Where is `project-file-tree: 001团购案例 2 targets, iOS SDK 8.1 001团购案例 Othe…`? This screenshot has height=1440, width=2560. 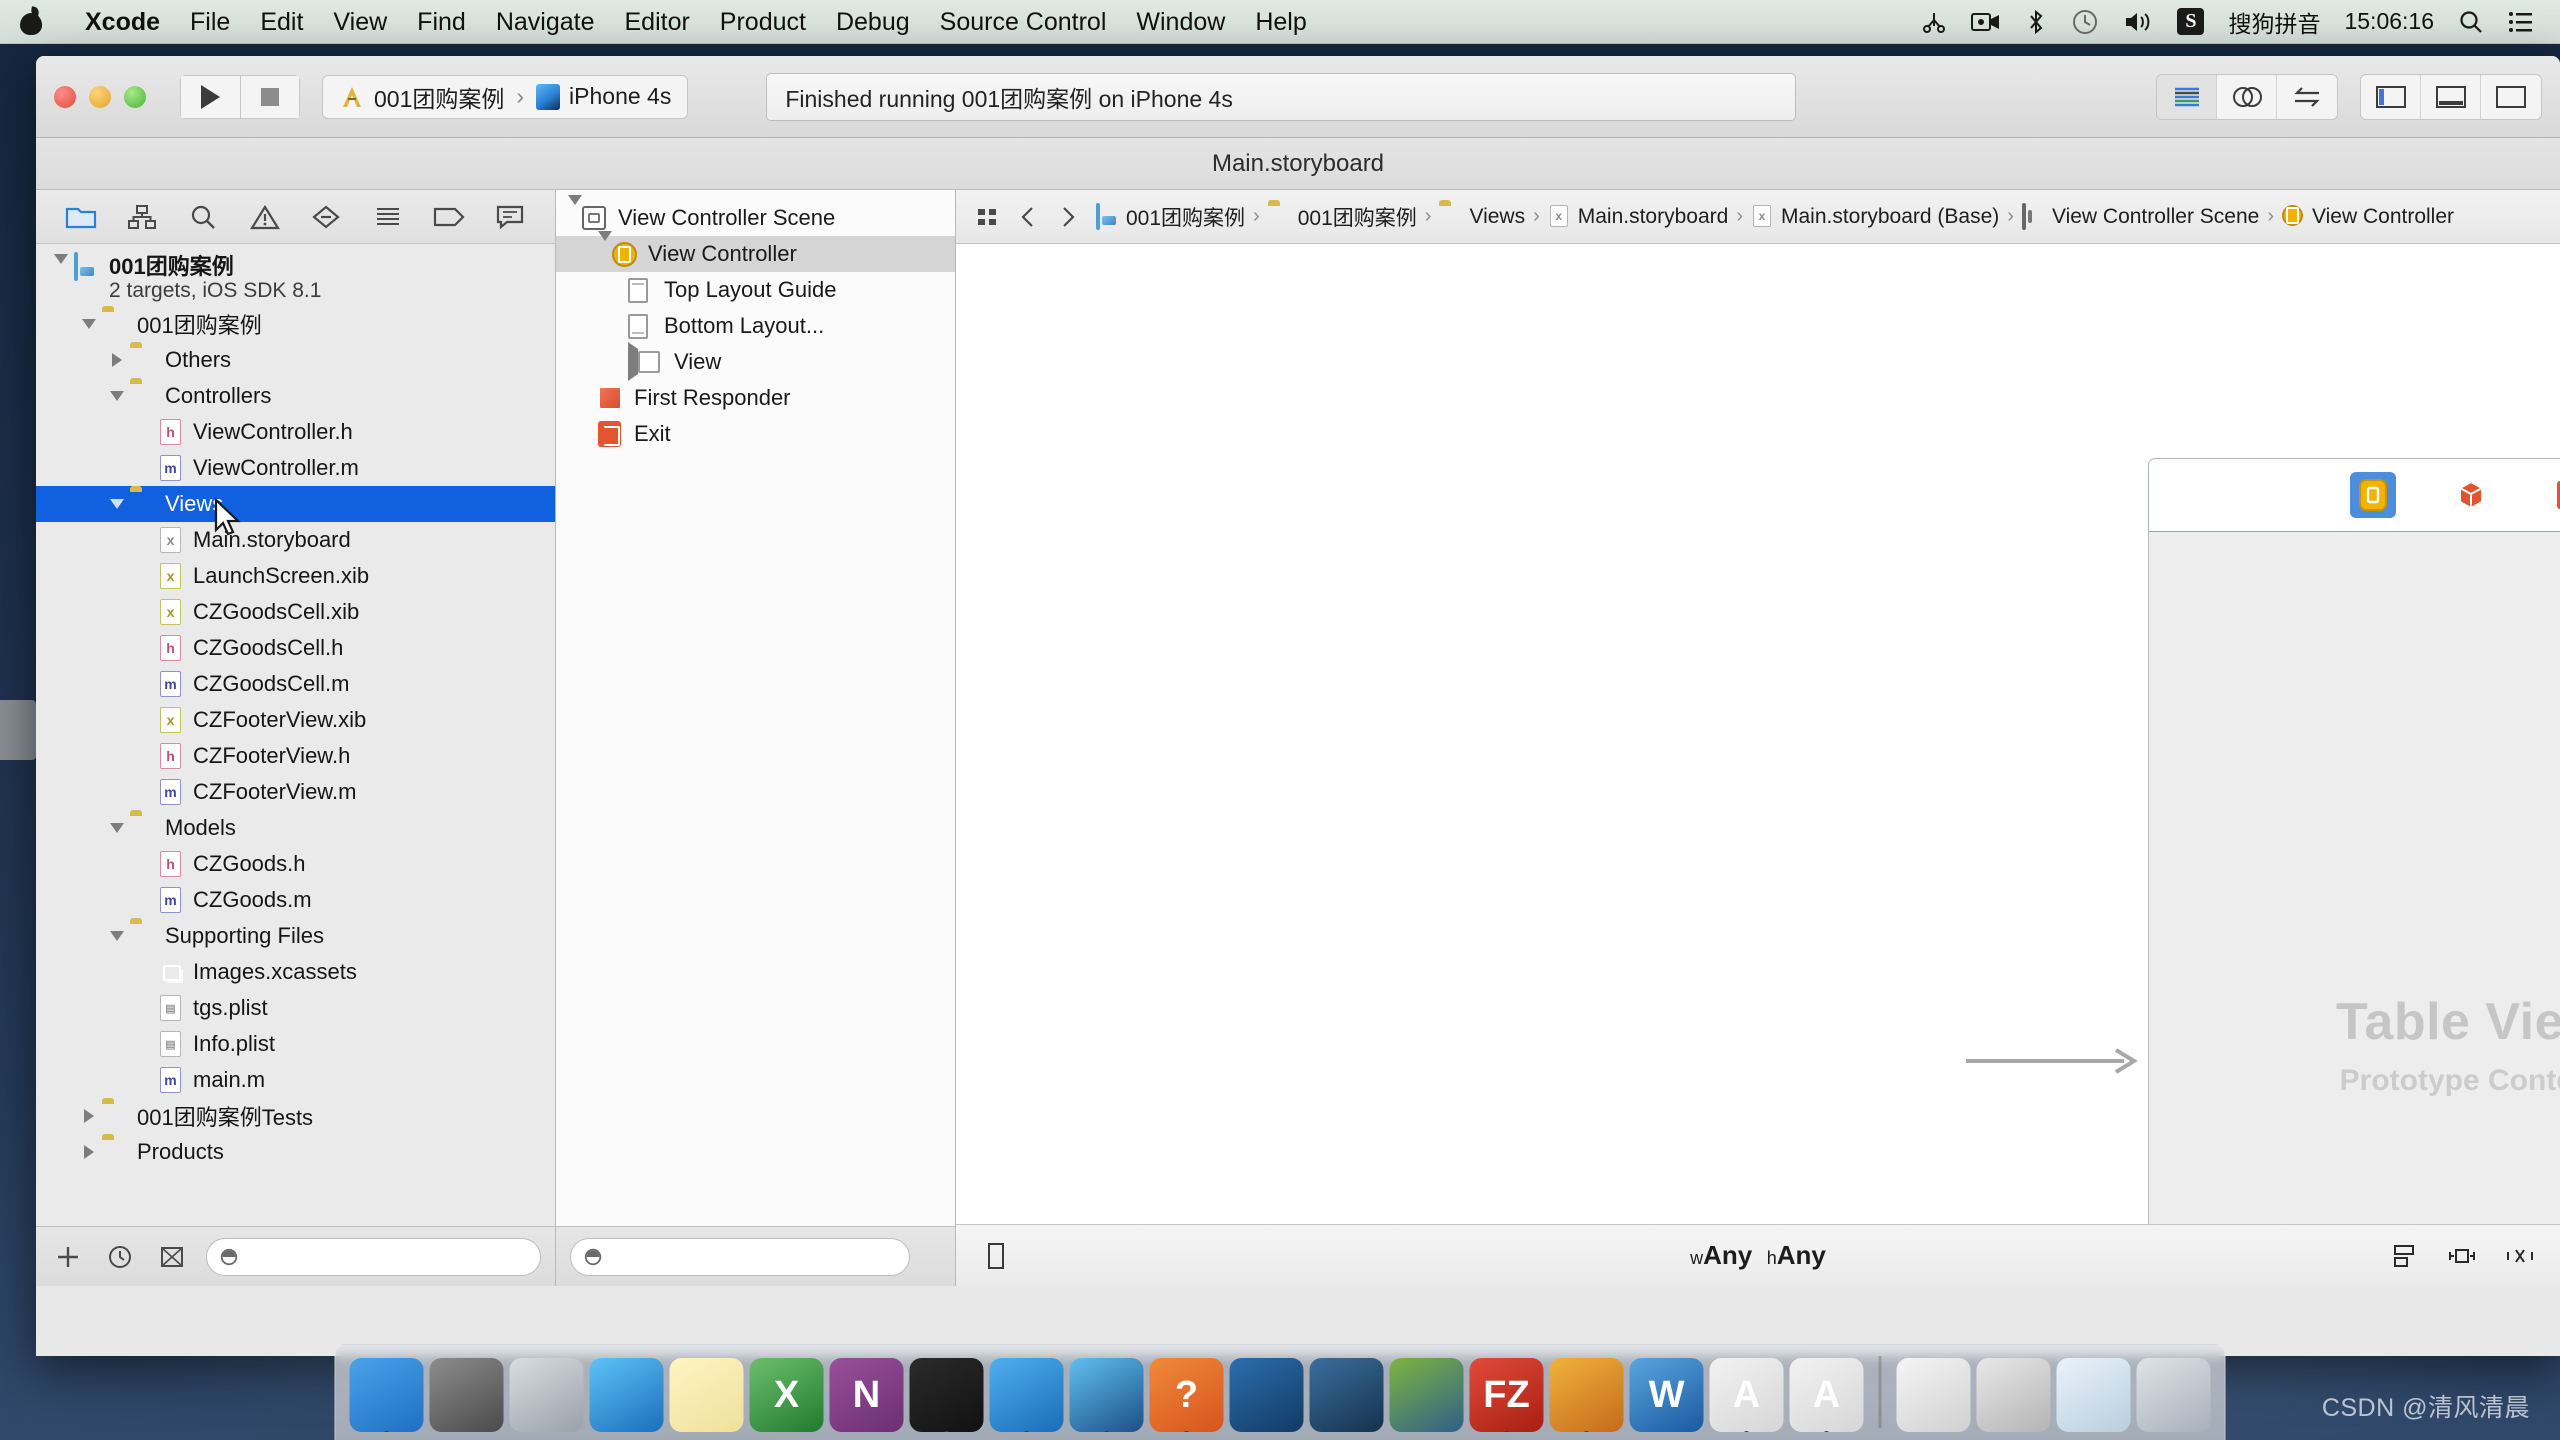
project-file-tree: 001团购案例 2 targets, iOS SDK 8.1 001团购案例 Othe… is located at coordinates (295, 735).